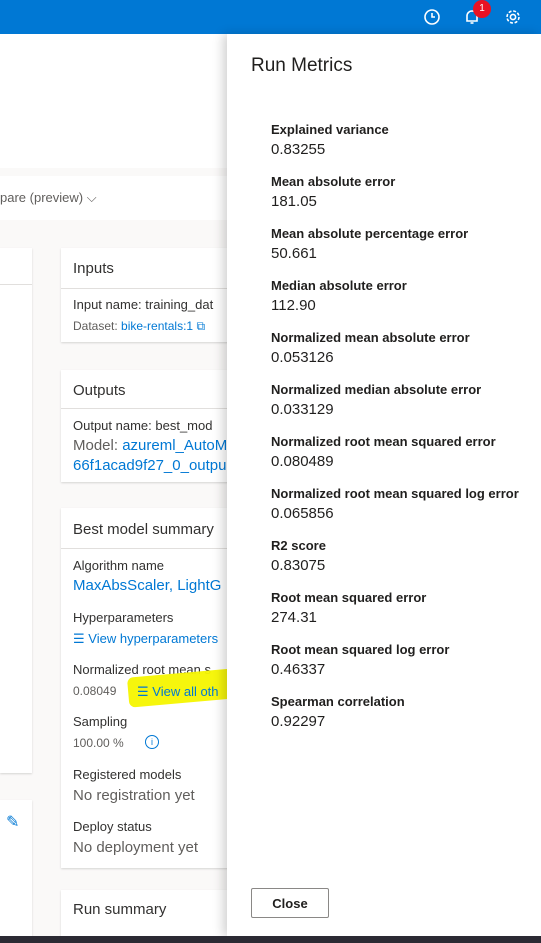 The width and height of the screenshot is (541, 943). What do you see at coordinates (290, 903) in the screenshot?
I see `close-button: Close` at bounding box center [290, 903].